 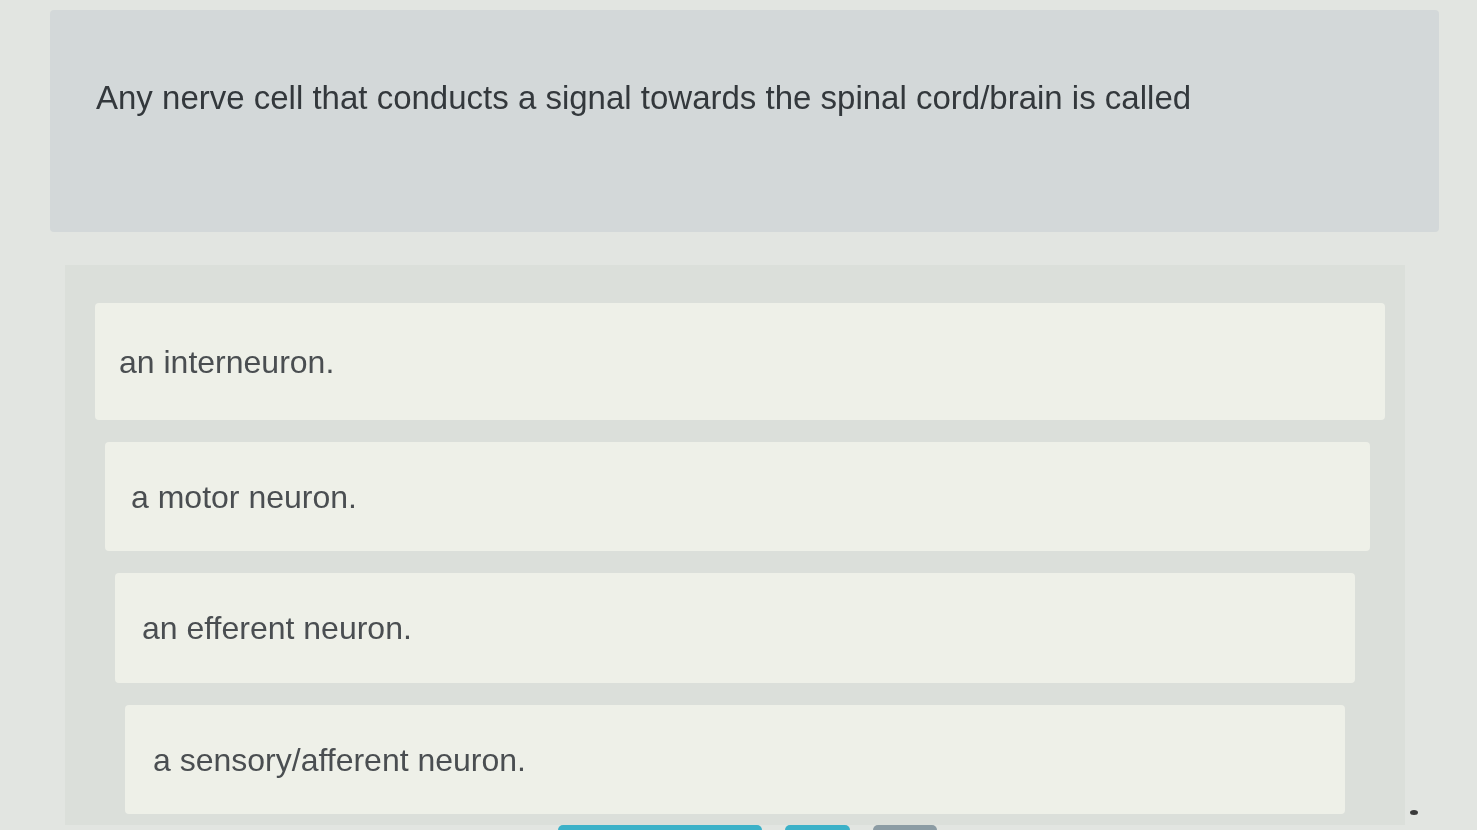 What do you see at coordinates (1414, 812) in the screenshot?
I see `dot-icon` at bounding box center [1414, 812].